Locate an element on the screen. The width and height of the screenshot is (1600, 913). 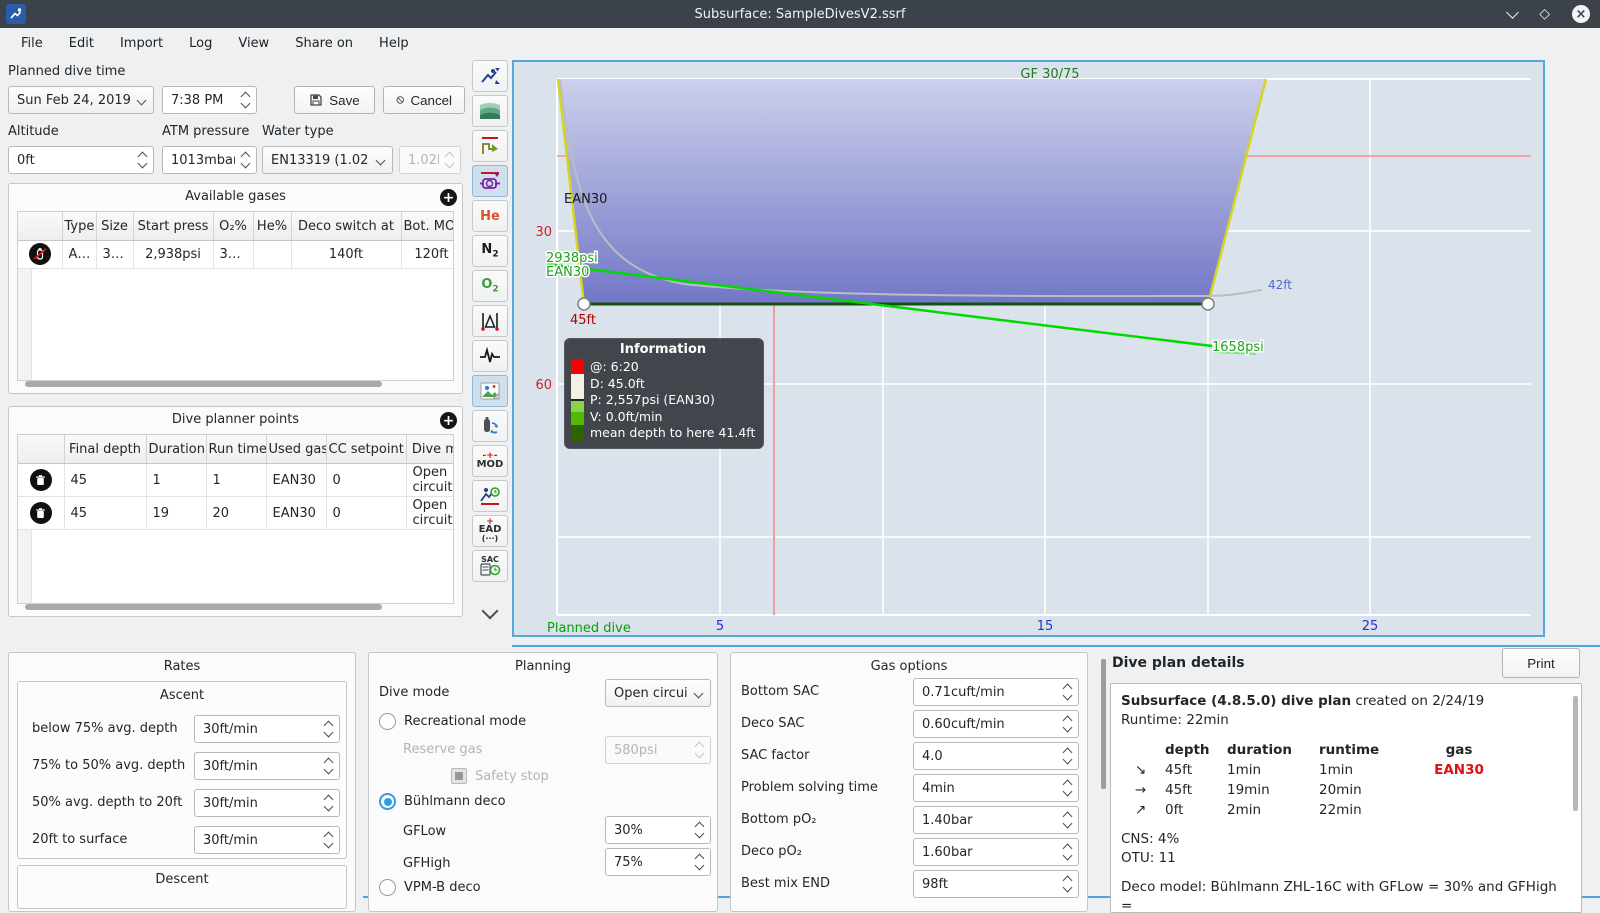
dive-time-spinner: 7:38 PM is located at coordinates (209, 100).